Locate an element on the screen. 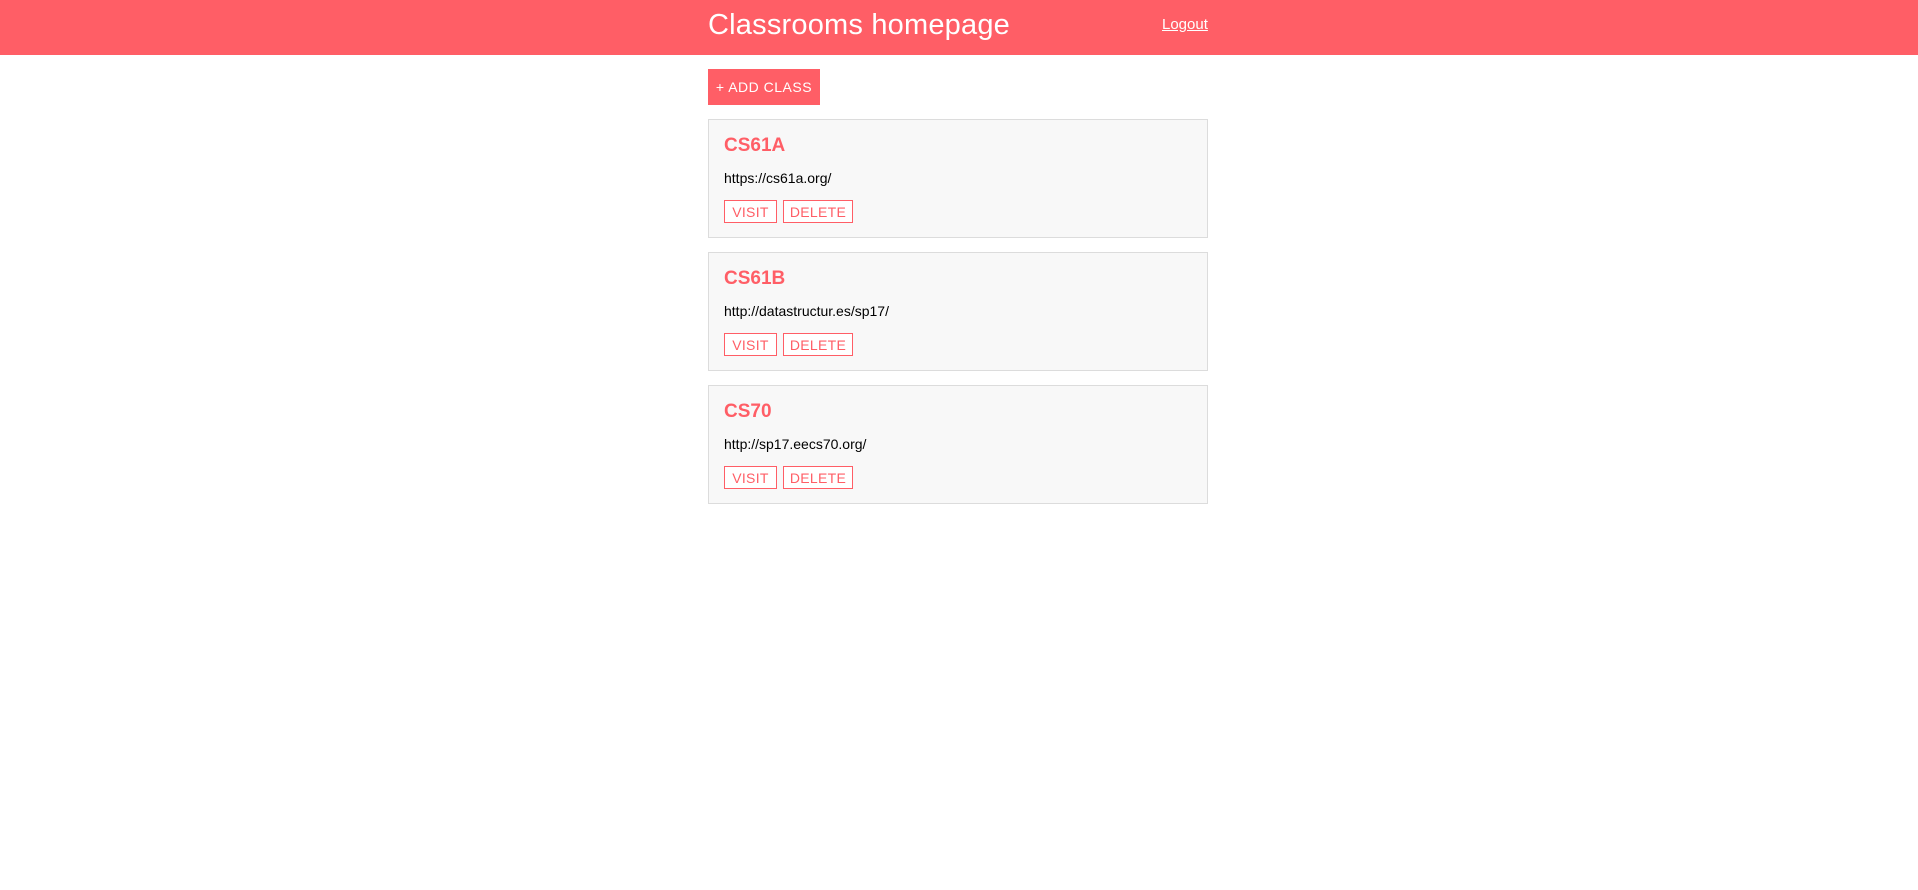  class-name: CS61B is located at coordinates (755, 278).